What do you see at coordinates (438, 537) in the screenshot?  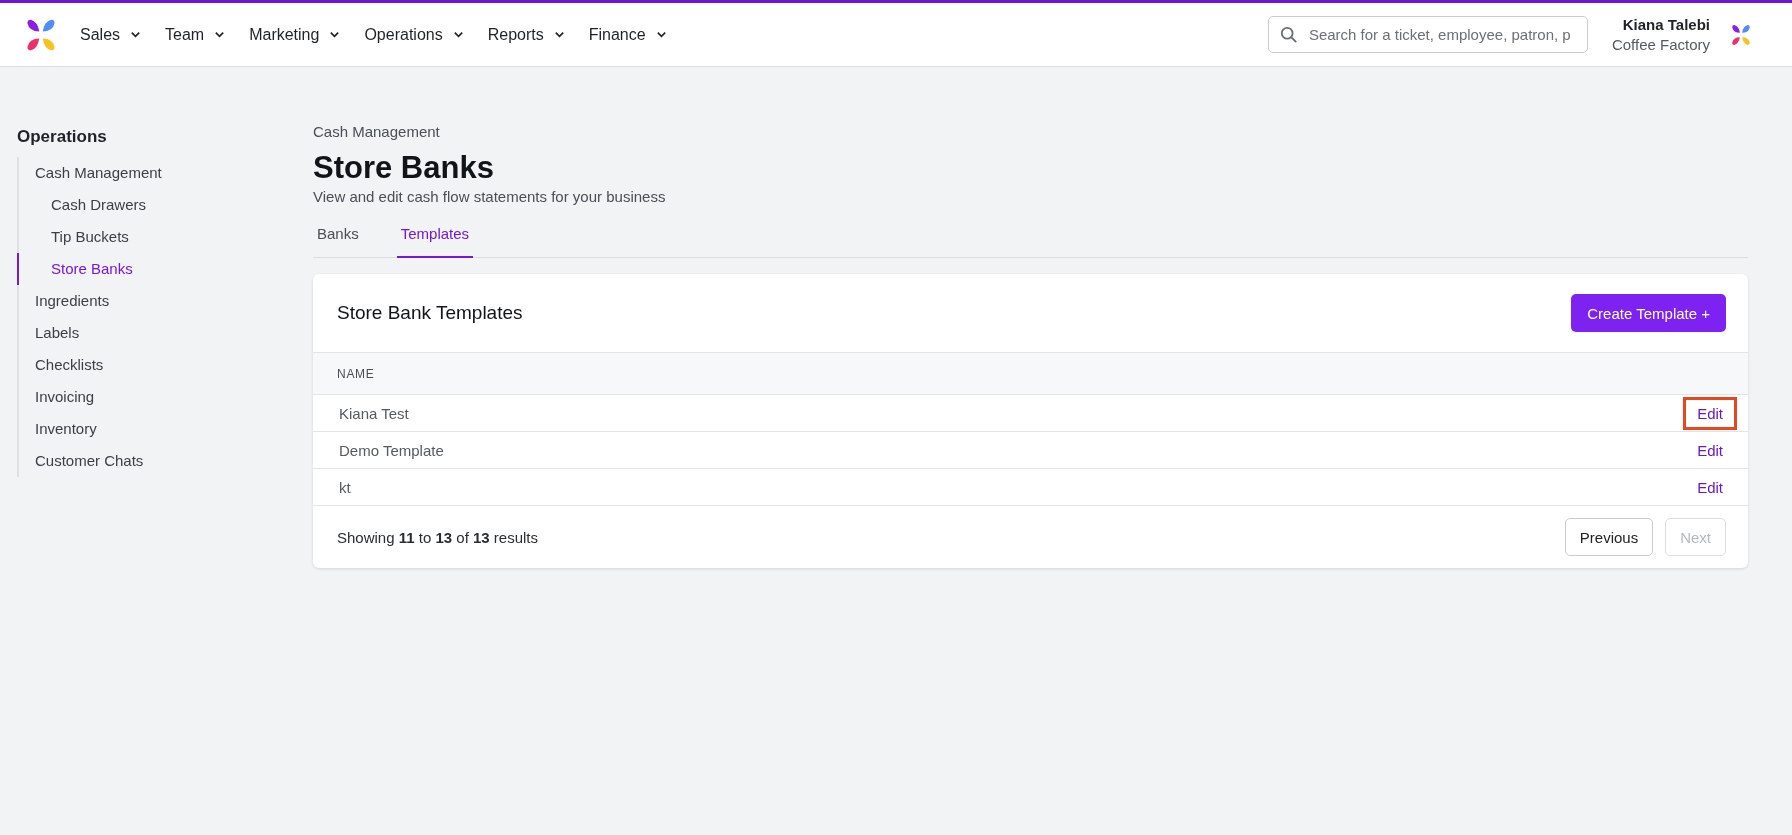 I see `results-summary: Showing 11 to 13 of 13 results` at bounding box center [438, 537].